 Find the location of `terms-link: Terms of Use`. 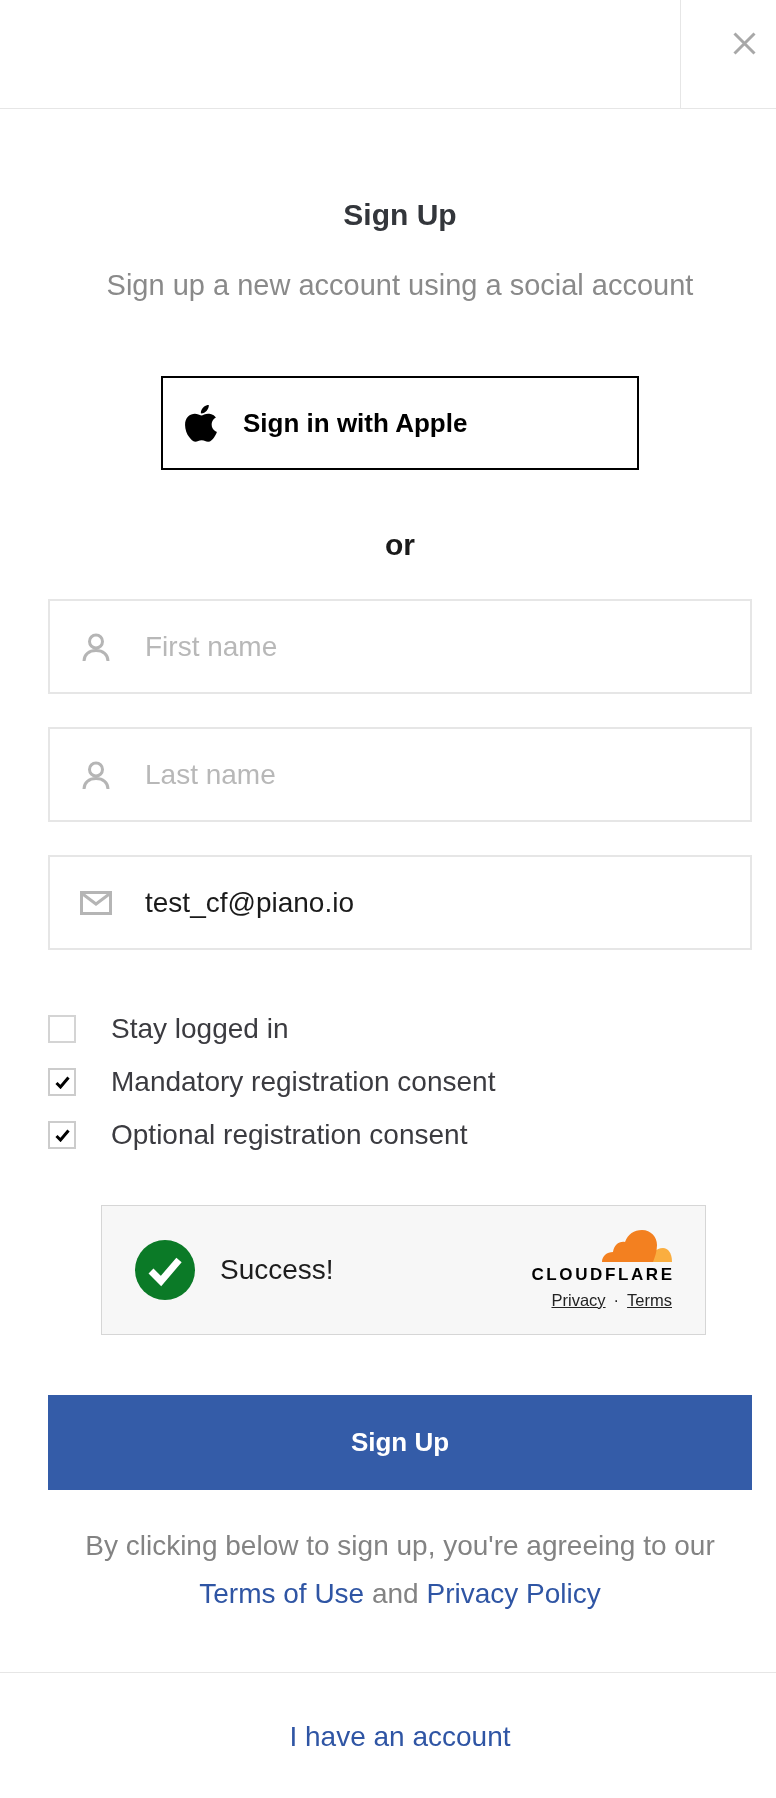

terms-link: Terms of Use is located at coordinates (282, 1593).